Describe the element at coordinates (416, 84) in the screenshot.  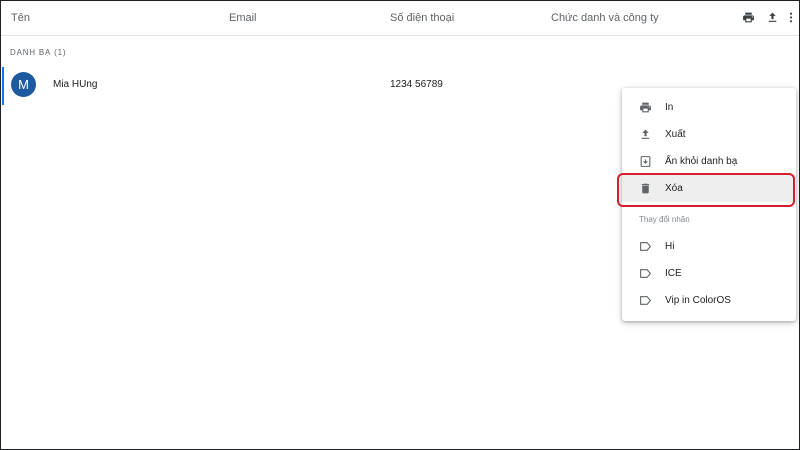
I see `contact-phone: 1234 56789` at that location.